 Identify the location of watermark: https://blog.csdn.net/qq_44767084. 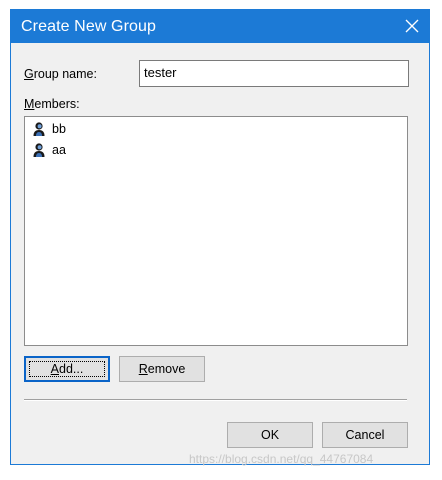
(281, 459).